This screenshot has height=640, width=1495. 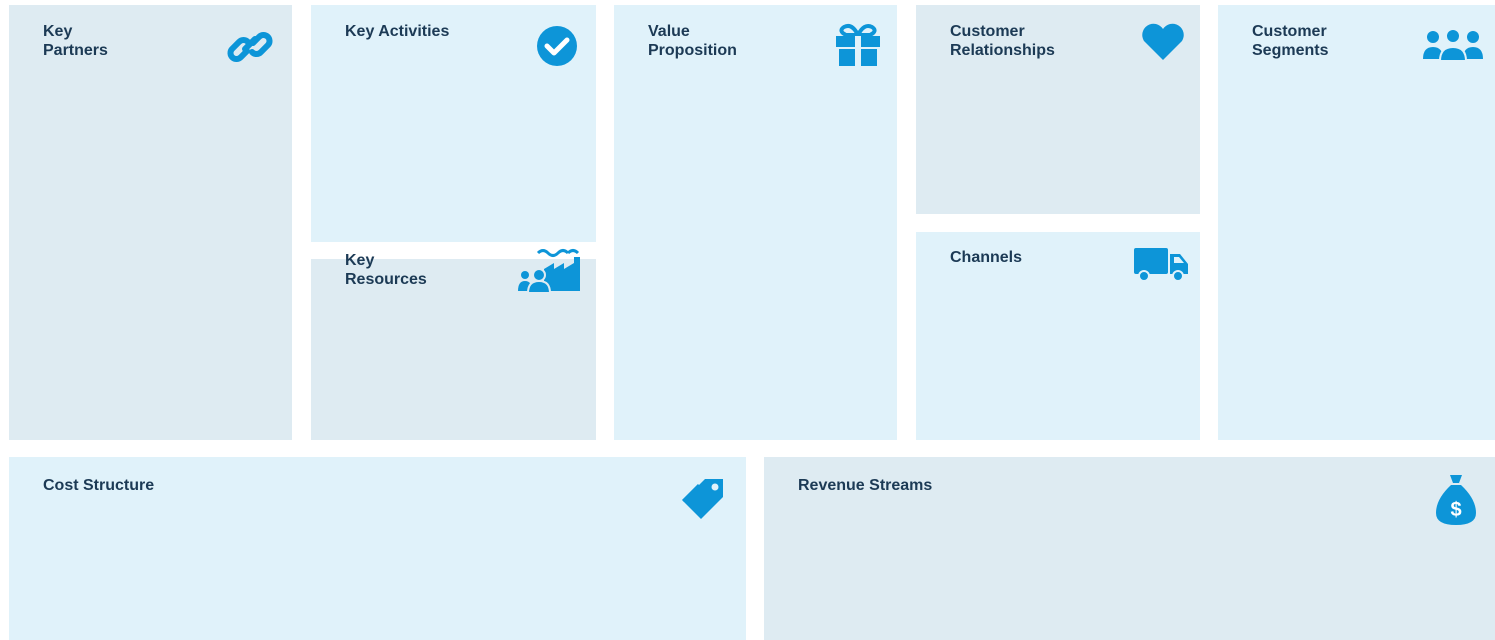 I want to click on key-activities-block: Key Activities, so click(x=453, y=123).